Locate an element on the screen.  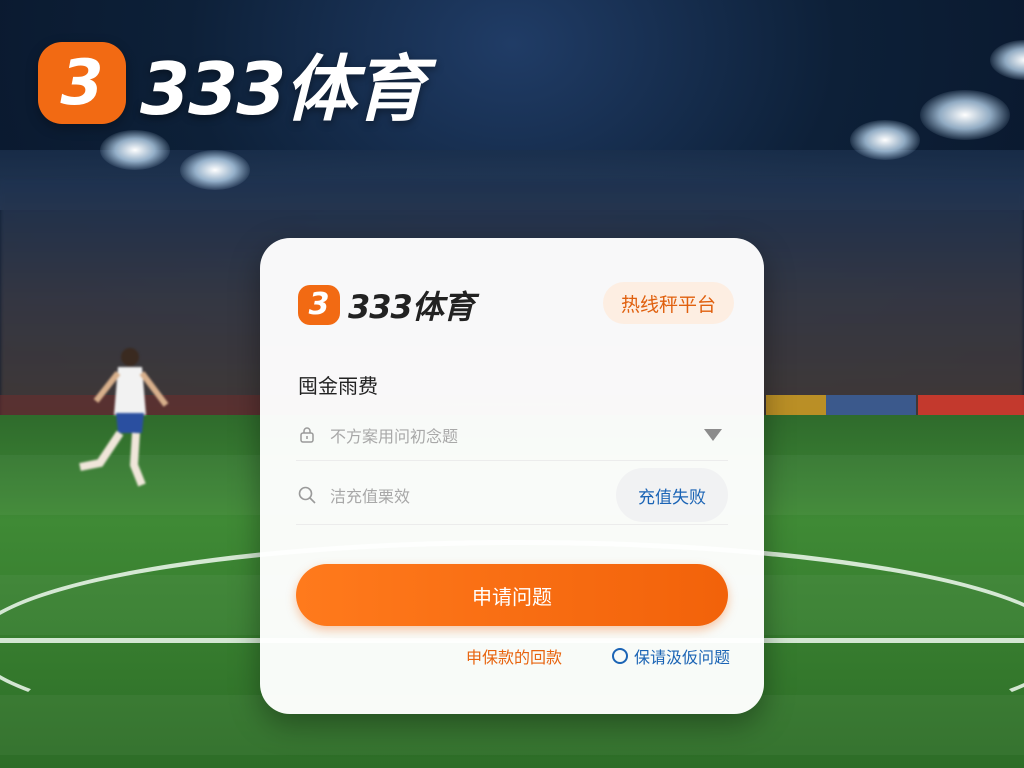
card-badge-glyph: 3 is located at coordinates (319, 304).